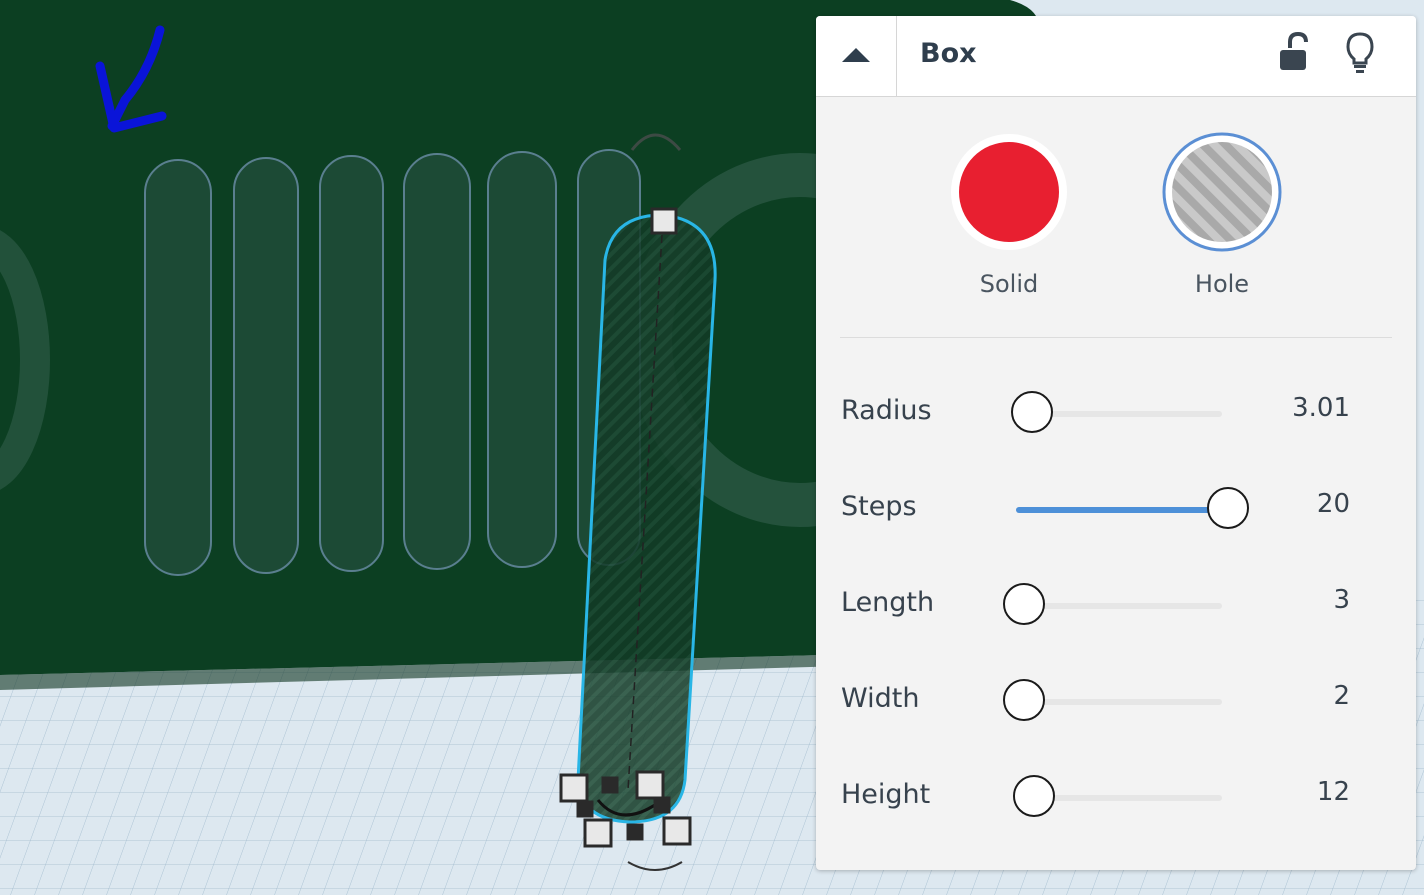  I want to click on param-row-width: Width 2, so click(1116, 701).